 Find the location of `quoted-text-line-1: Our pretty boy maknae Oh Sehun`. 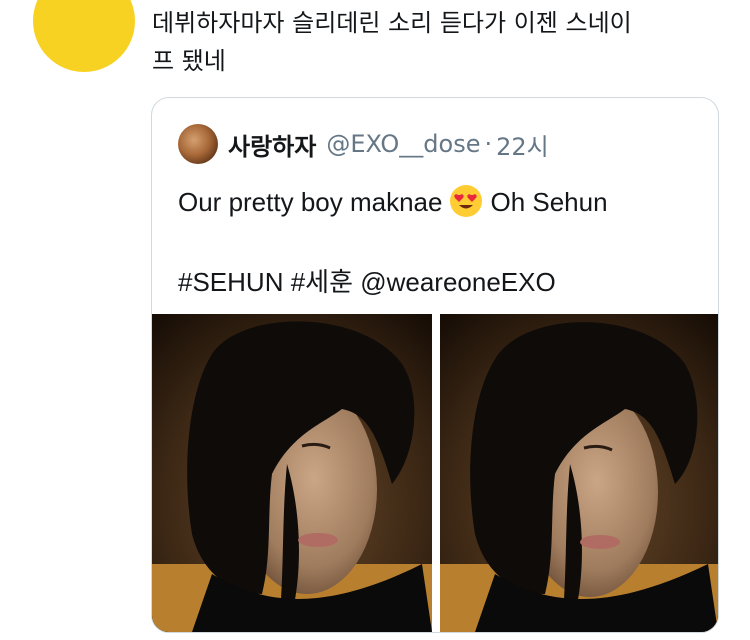

quoted-text-line-1: Our pretty boy maknae Oh Sehun is located at coordinates (438, 202).